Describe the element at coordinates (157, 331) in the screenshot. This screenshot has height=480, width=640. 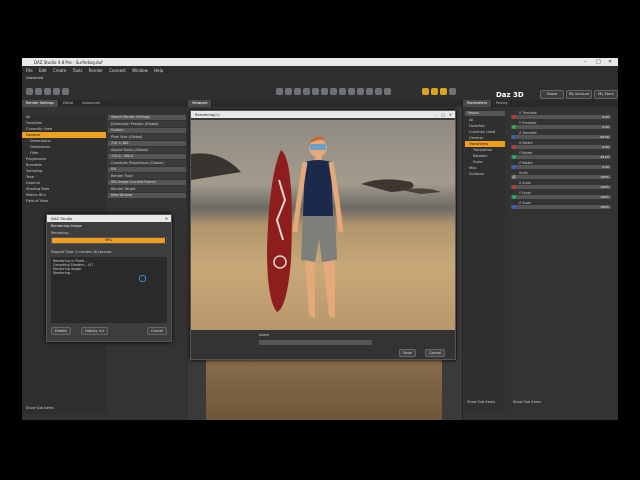
I see `cancel-render-button: Cancel` at that location.